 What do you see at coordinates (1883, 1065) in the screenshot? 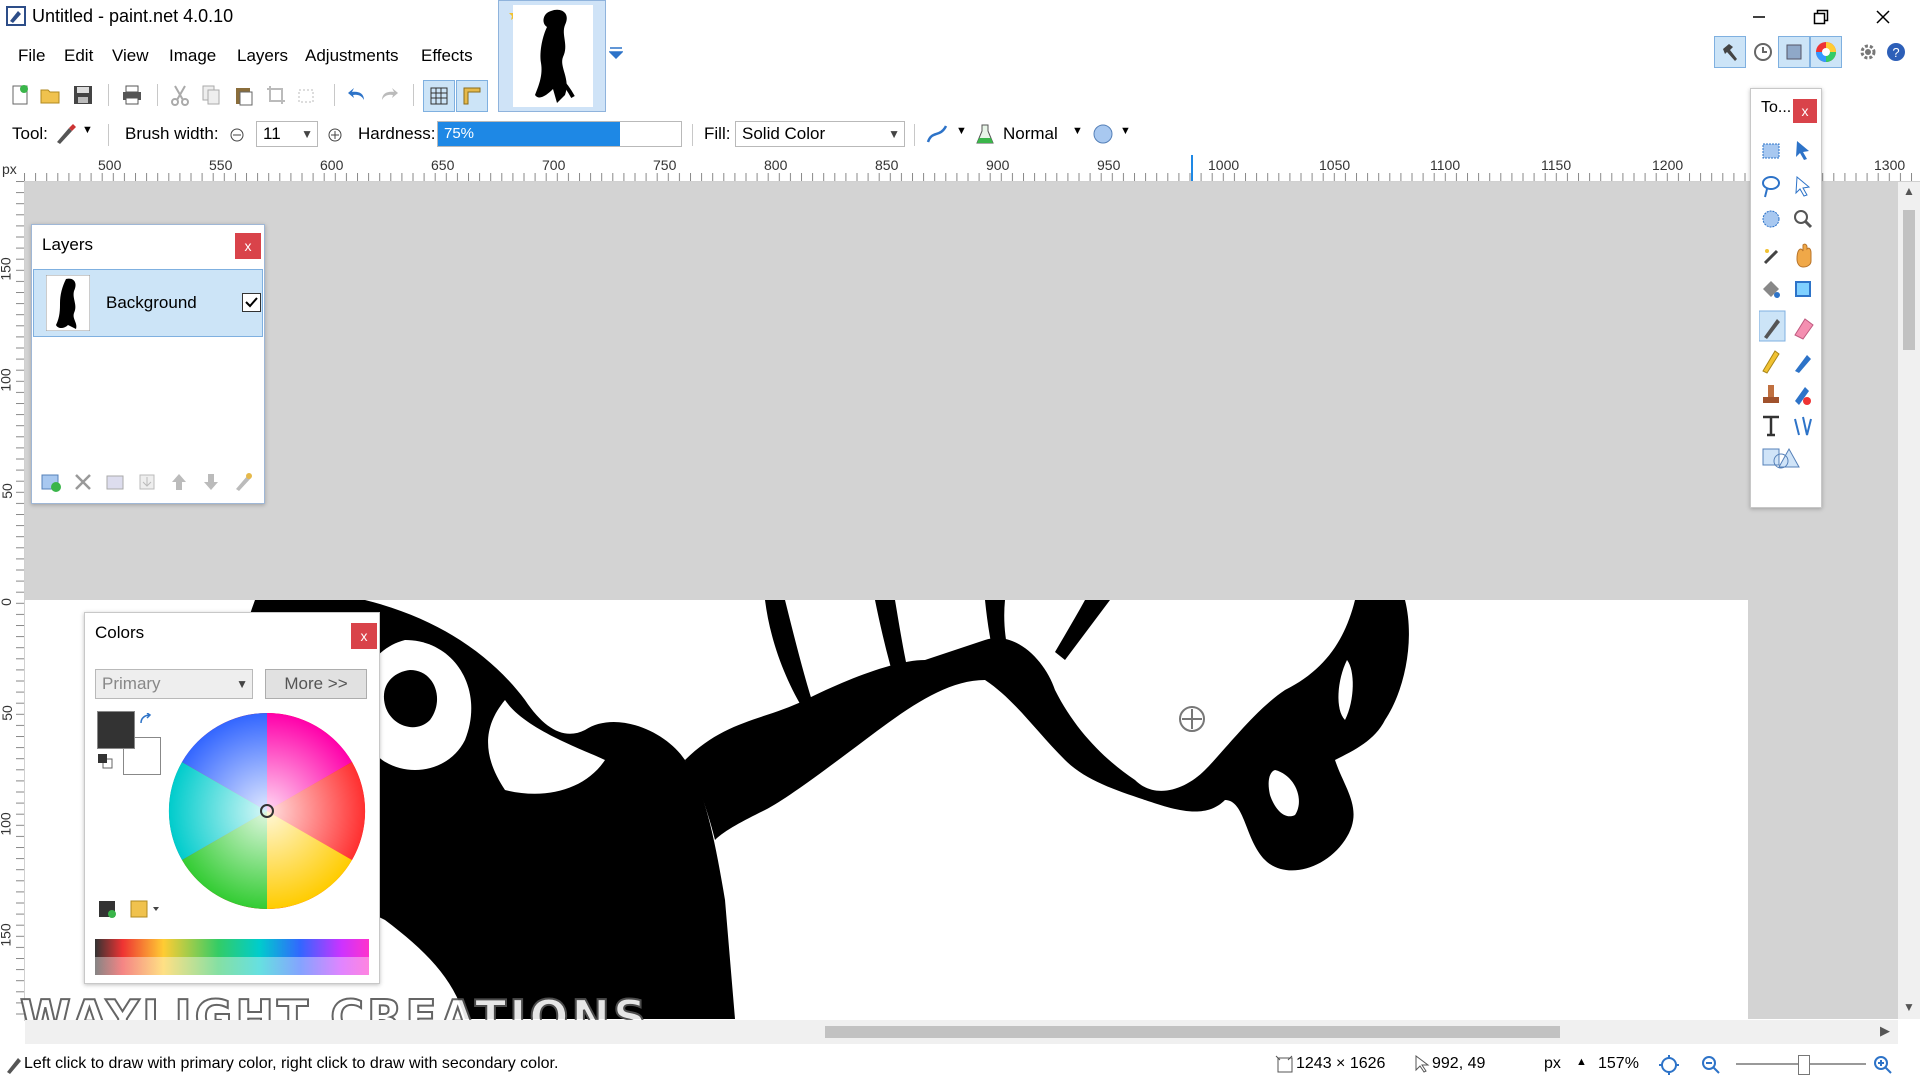
I see `zoom-in-icon` at bounding box center [1883, 1065].